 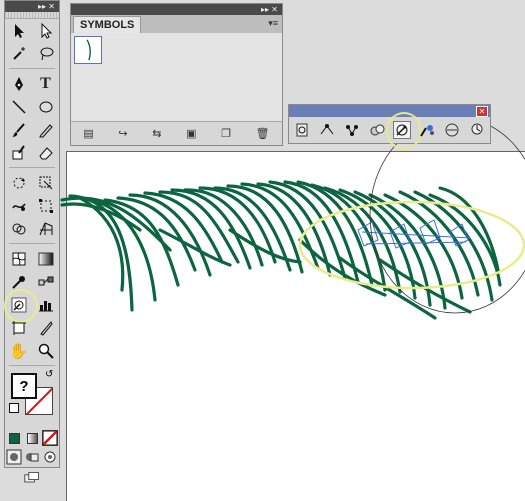 I want to click on tools-panel-controls: ▸▸ ✕, so click(x=46, y=6).